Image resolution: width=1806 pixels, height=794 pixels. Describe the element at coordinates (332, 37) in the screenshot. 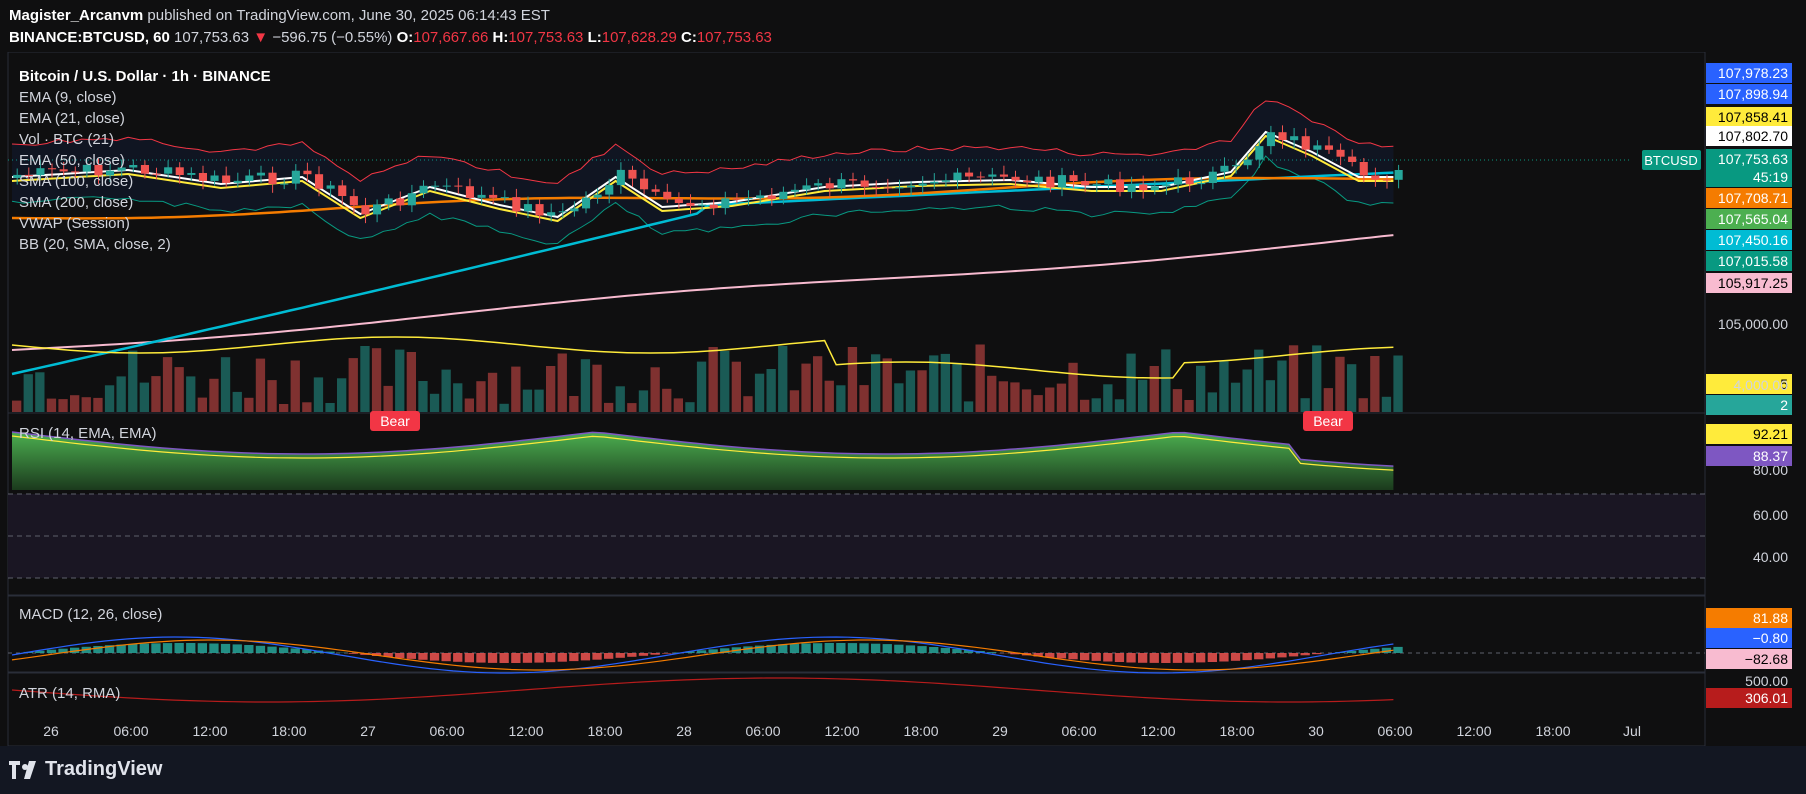

I see `price-change: −596.75 (−0.55%)` at that location.